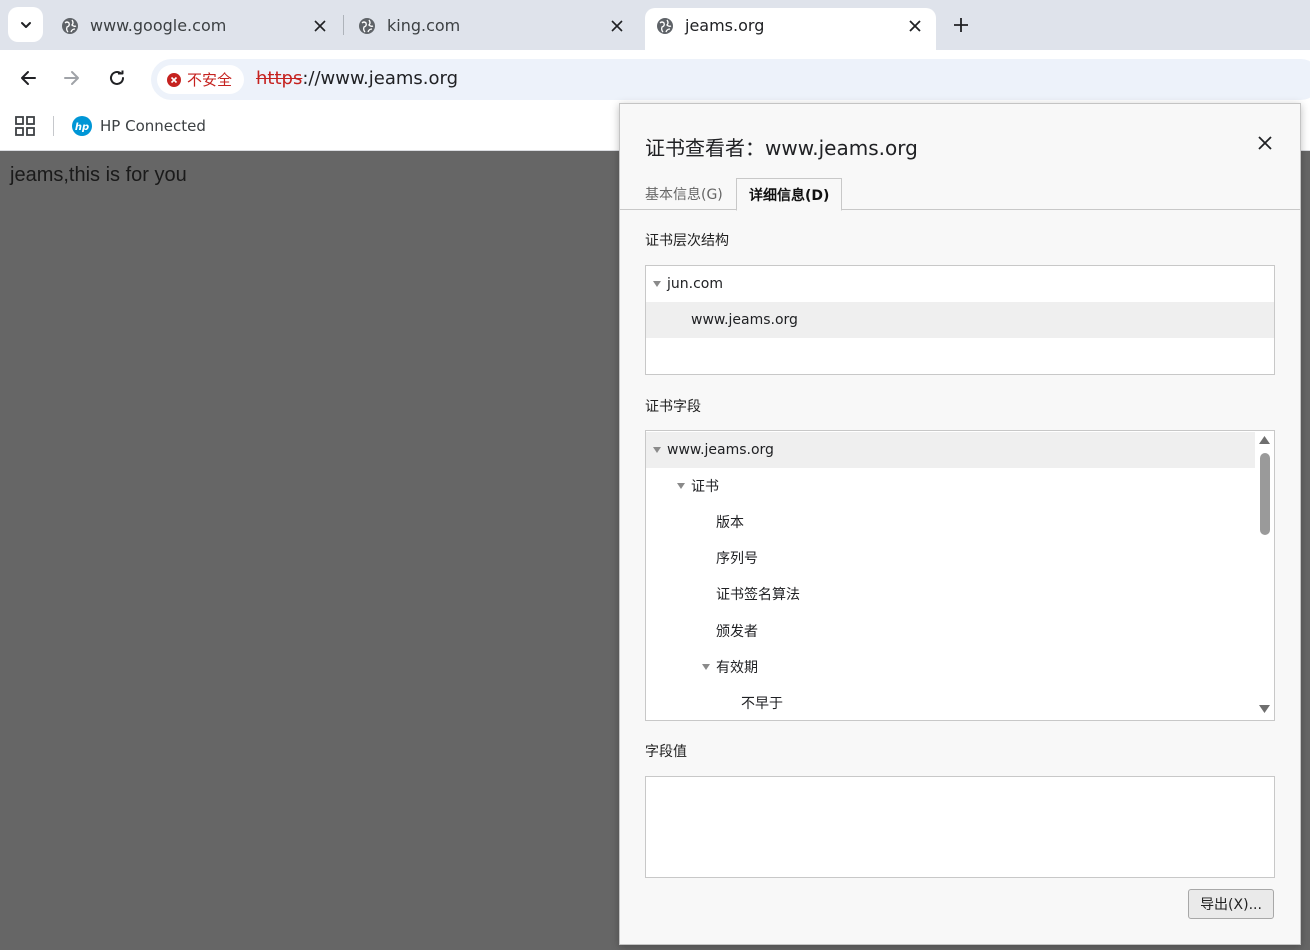  Describe the element at coordinates (737, 559) in the screenshot. I see `tree-row-label: 序列号` at that location.